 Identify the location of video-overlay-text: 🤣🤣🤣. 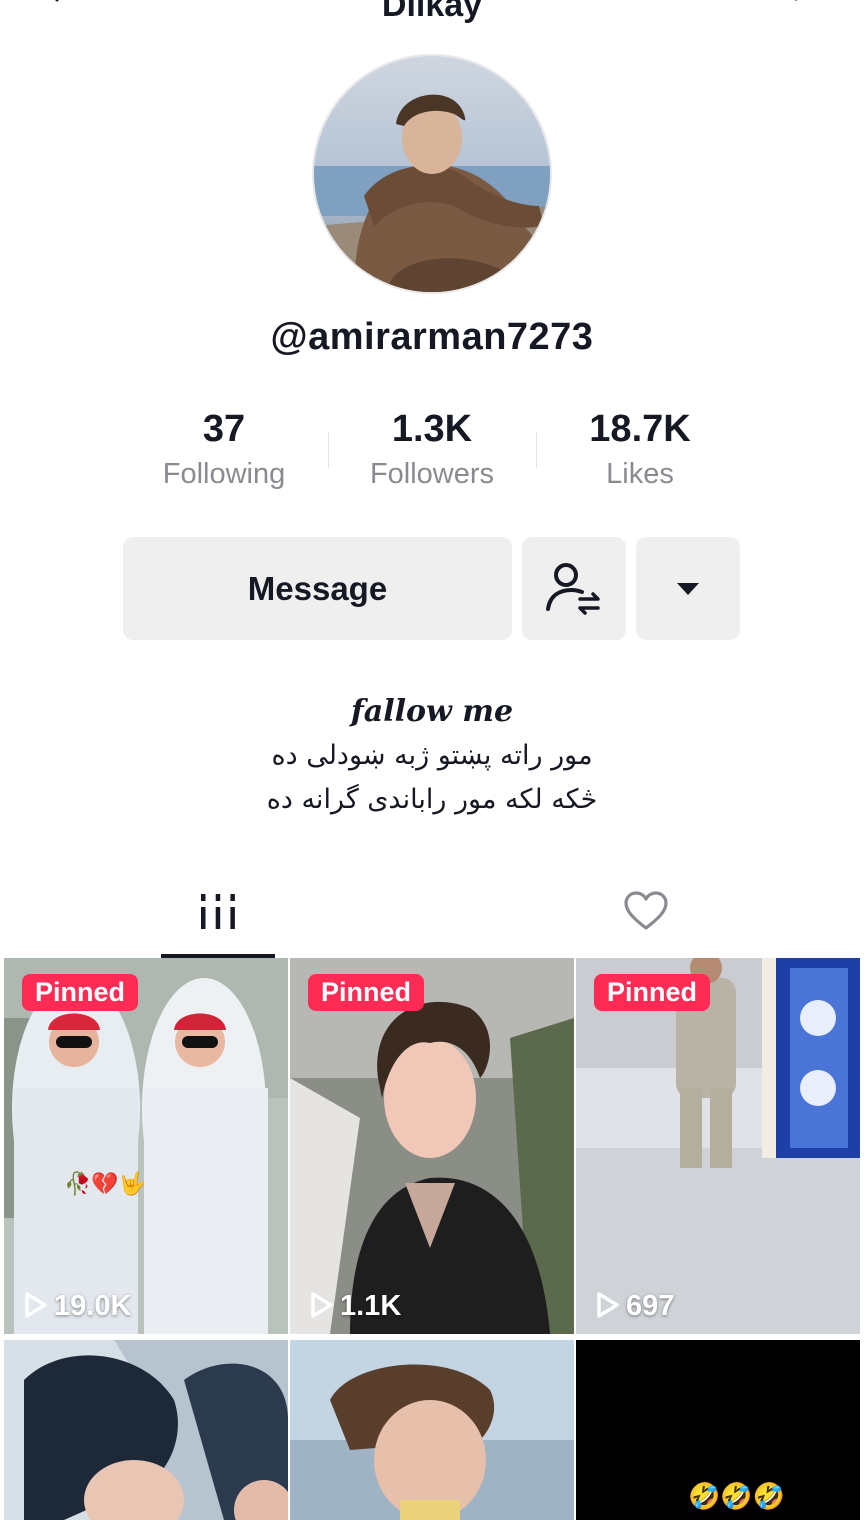
(737, 1497).